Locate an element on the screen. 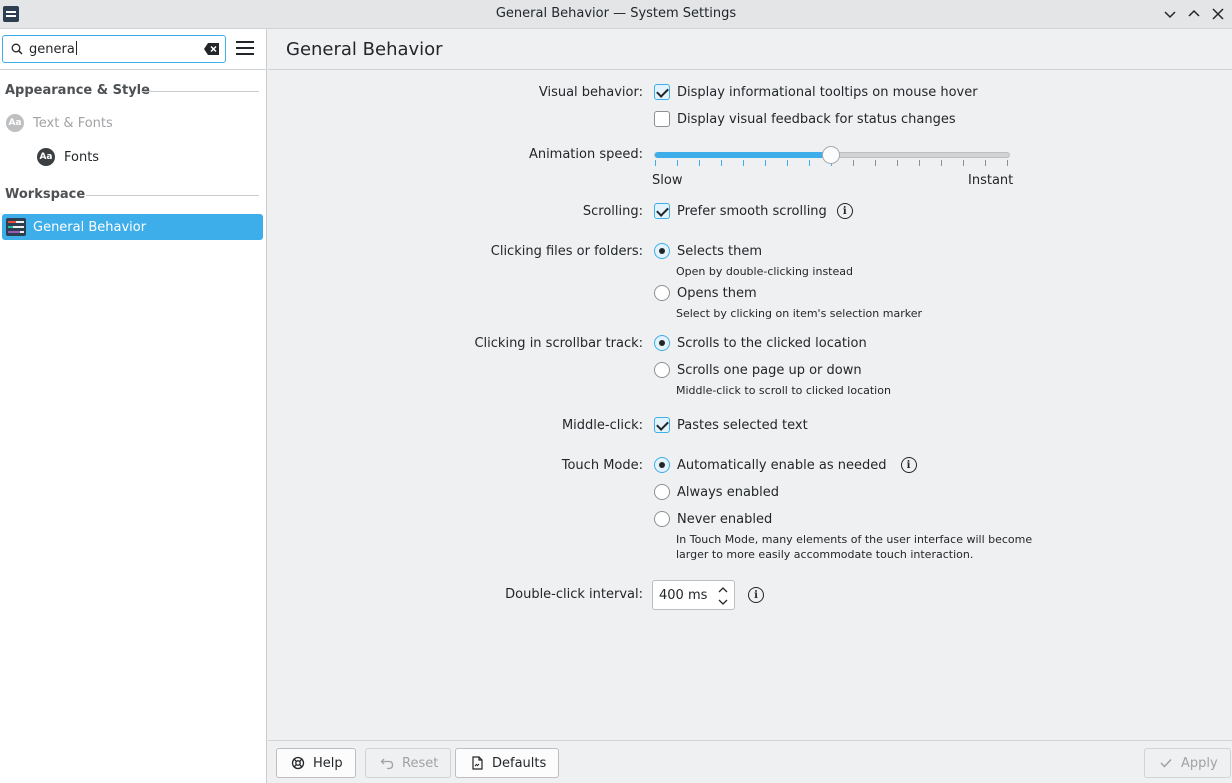  scrollbar-track-label: Clicking in scrollbar track: is located at coordinates (558, 343).